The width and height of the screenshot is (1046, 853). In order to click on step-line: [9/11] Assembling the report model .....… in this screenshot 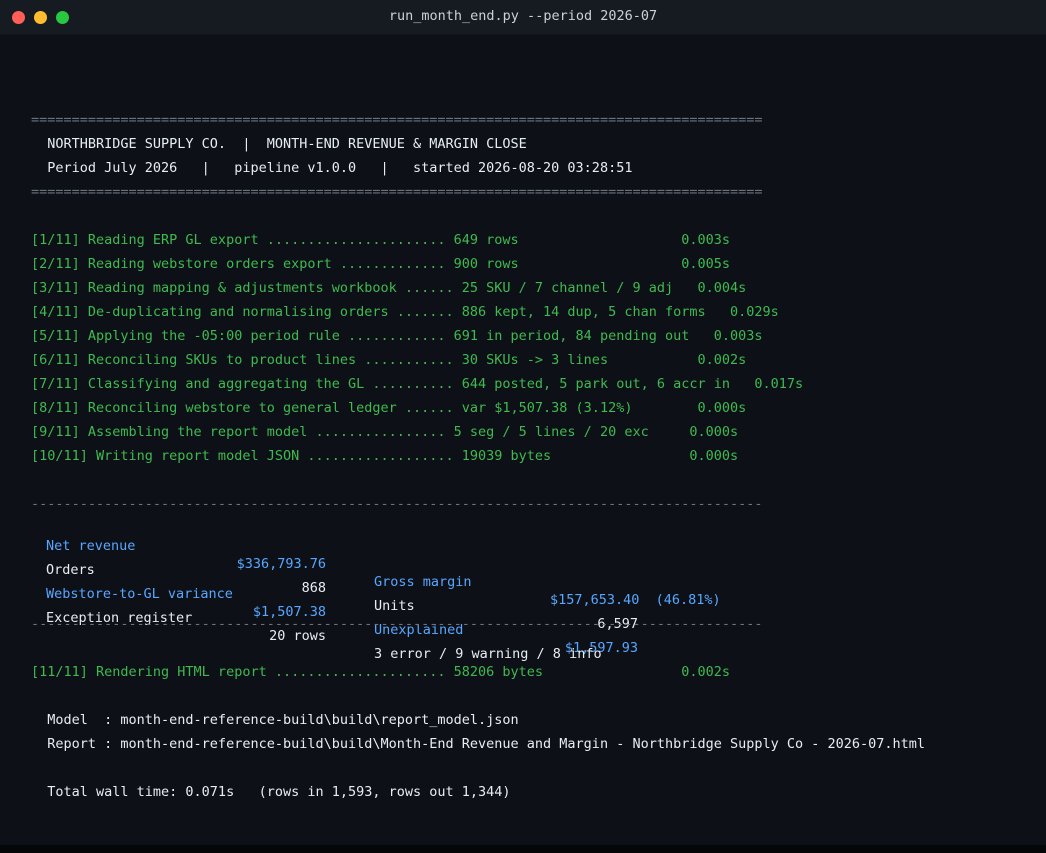, I will do `click(385, 432)`.